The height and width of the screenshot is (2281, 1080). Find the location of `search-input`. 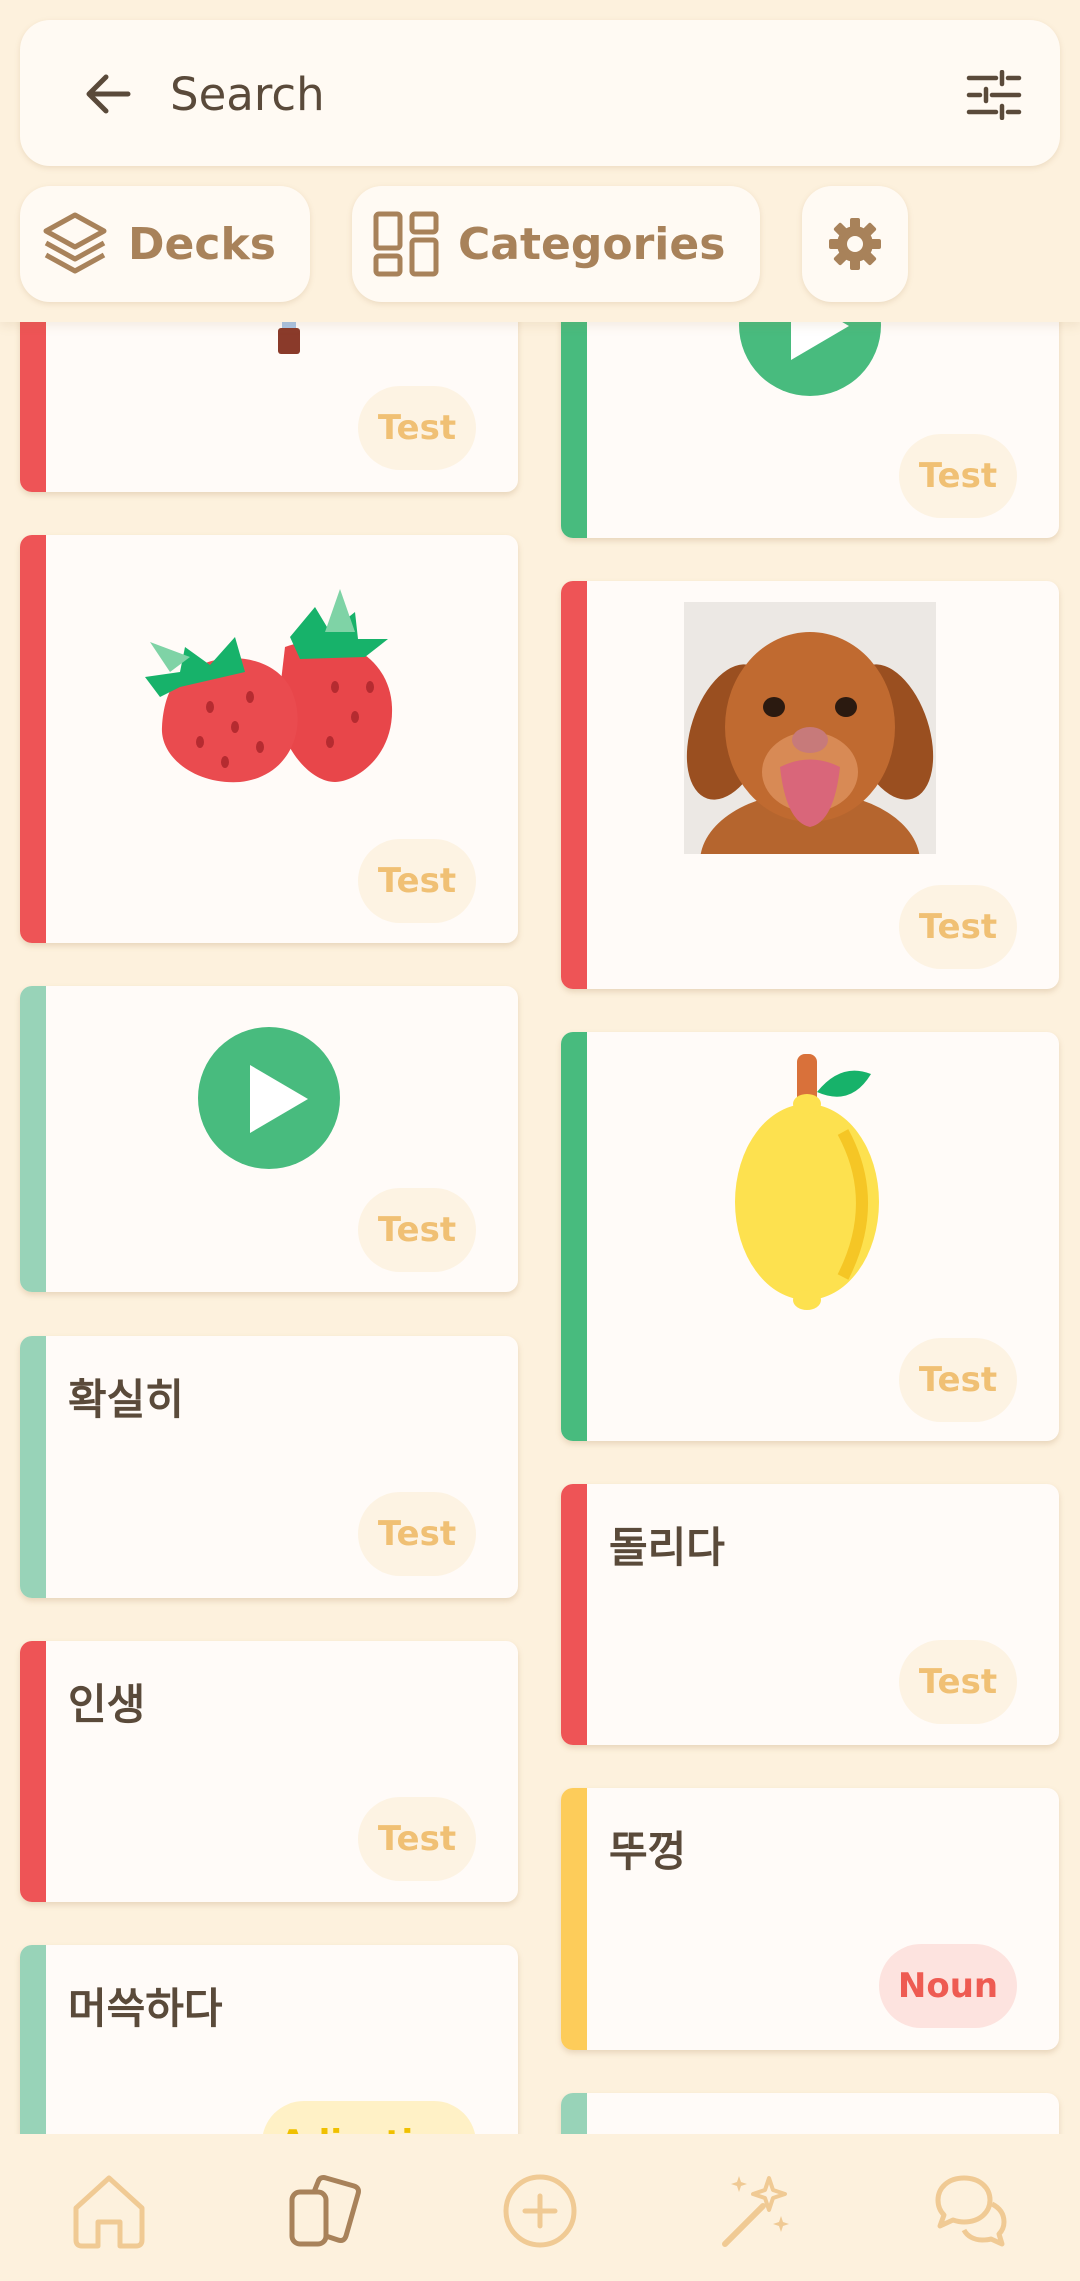

search-input is located at coordinates (550, 94).